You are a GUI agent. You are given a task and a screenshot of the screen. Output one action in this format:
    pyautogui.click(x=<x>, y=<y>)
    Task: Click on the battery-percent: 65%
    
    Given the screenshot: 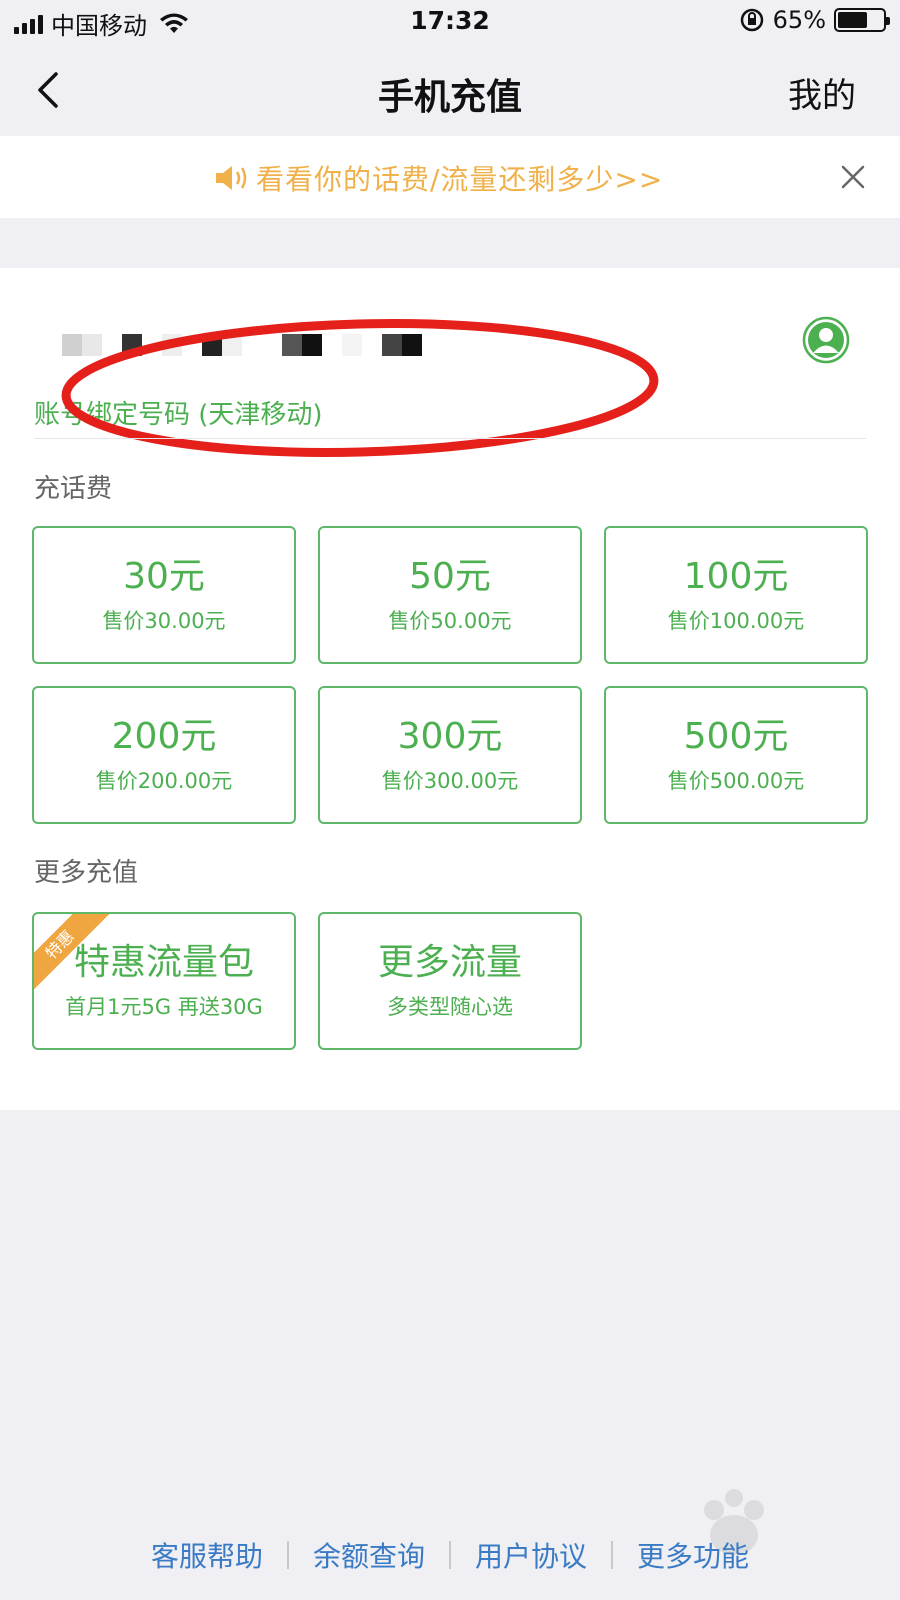 What is the action you would take?
    pyautogui.click(x=799, y=20)
    